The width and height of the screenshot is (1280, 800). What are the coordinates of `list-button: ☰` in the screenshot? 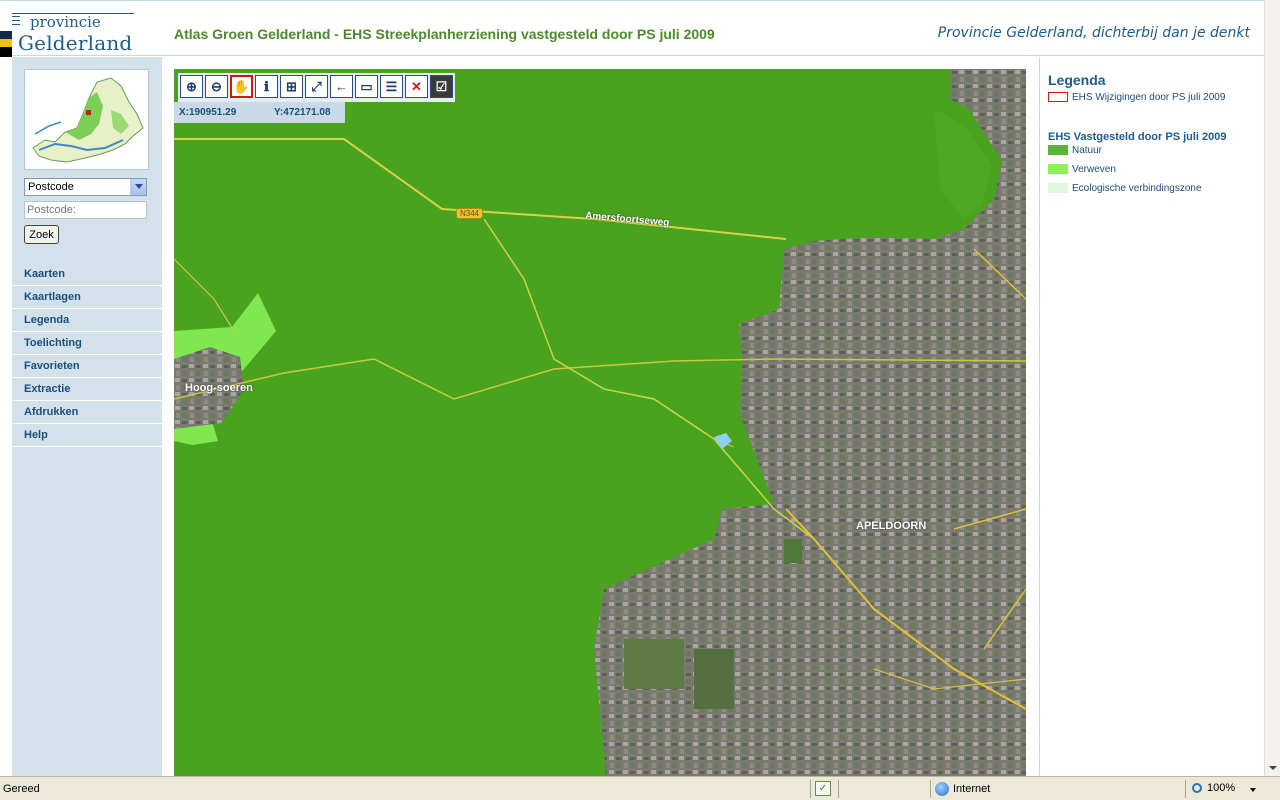 It's located at (391, 86).